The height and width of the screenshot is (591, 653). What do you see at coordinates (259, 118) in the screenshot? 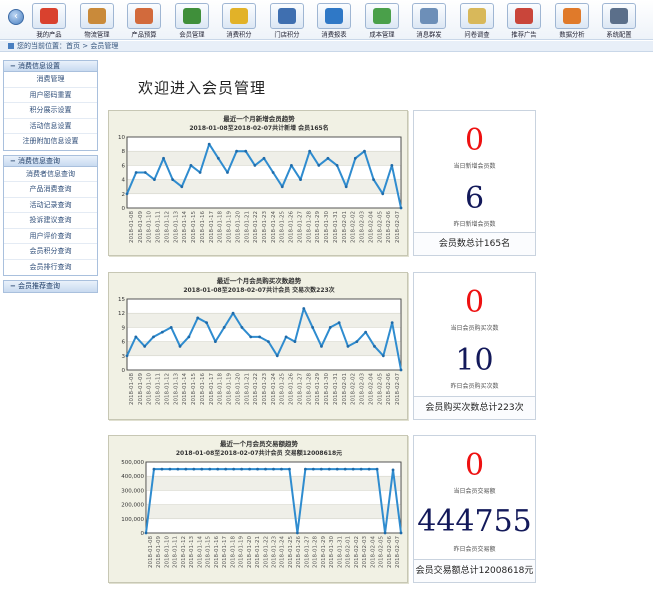
I see `chart-title: 最近一个月新增会员趋势` at bounding box center [259, 118].